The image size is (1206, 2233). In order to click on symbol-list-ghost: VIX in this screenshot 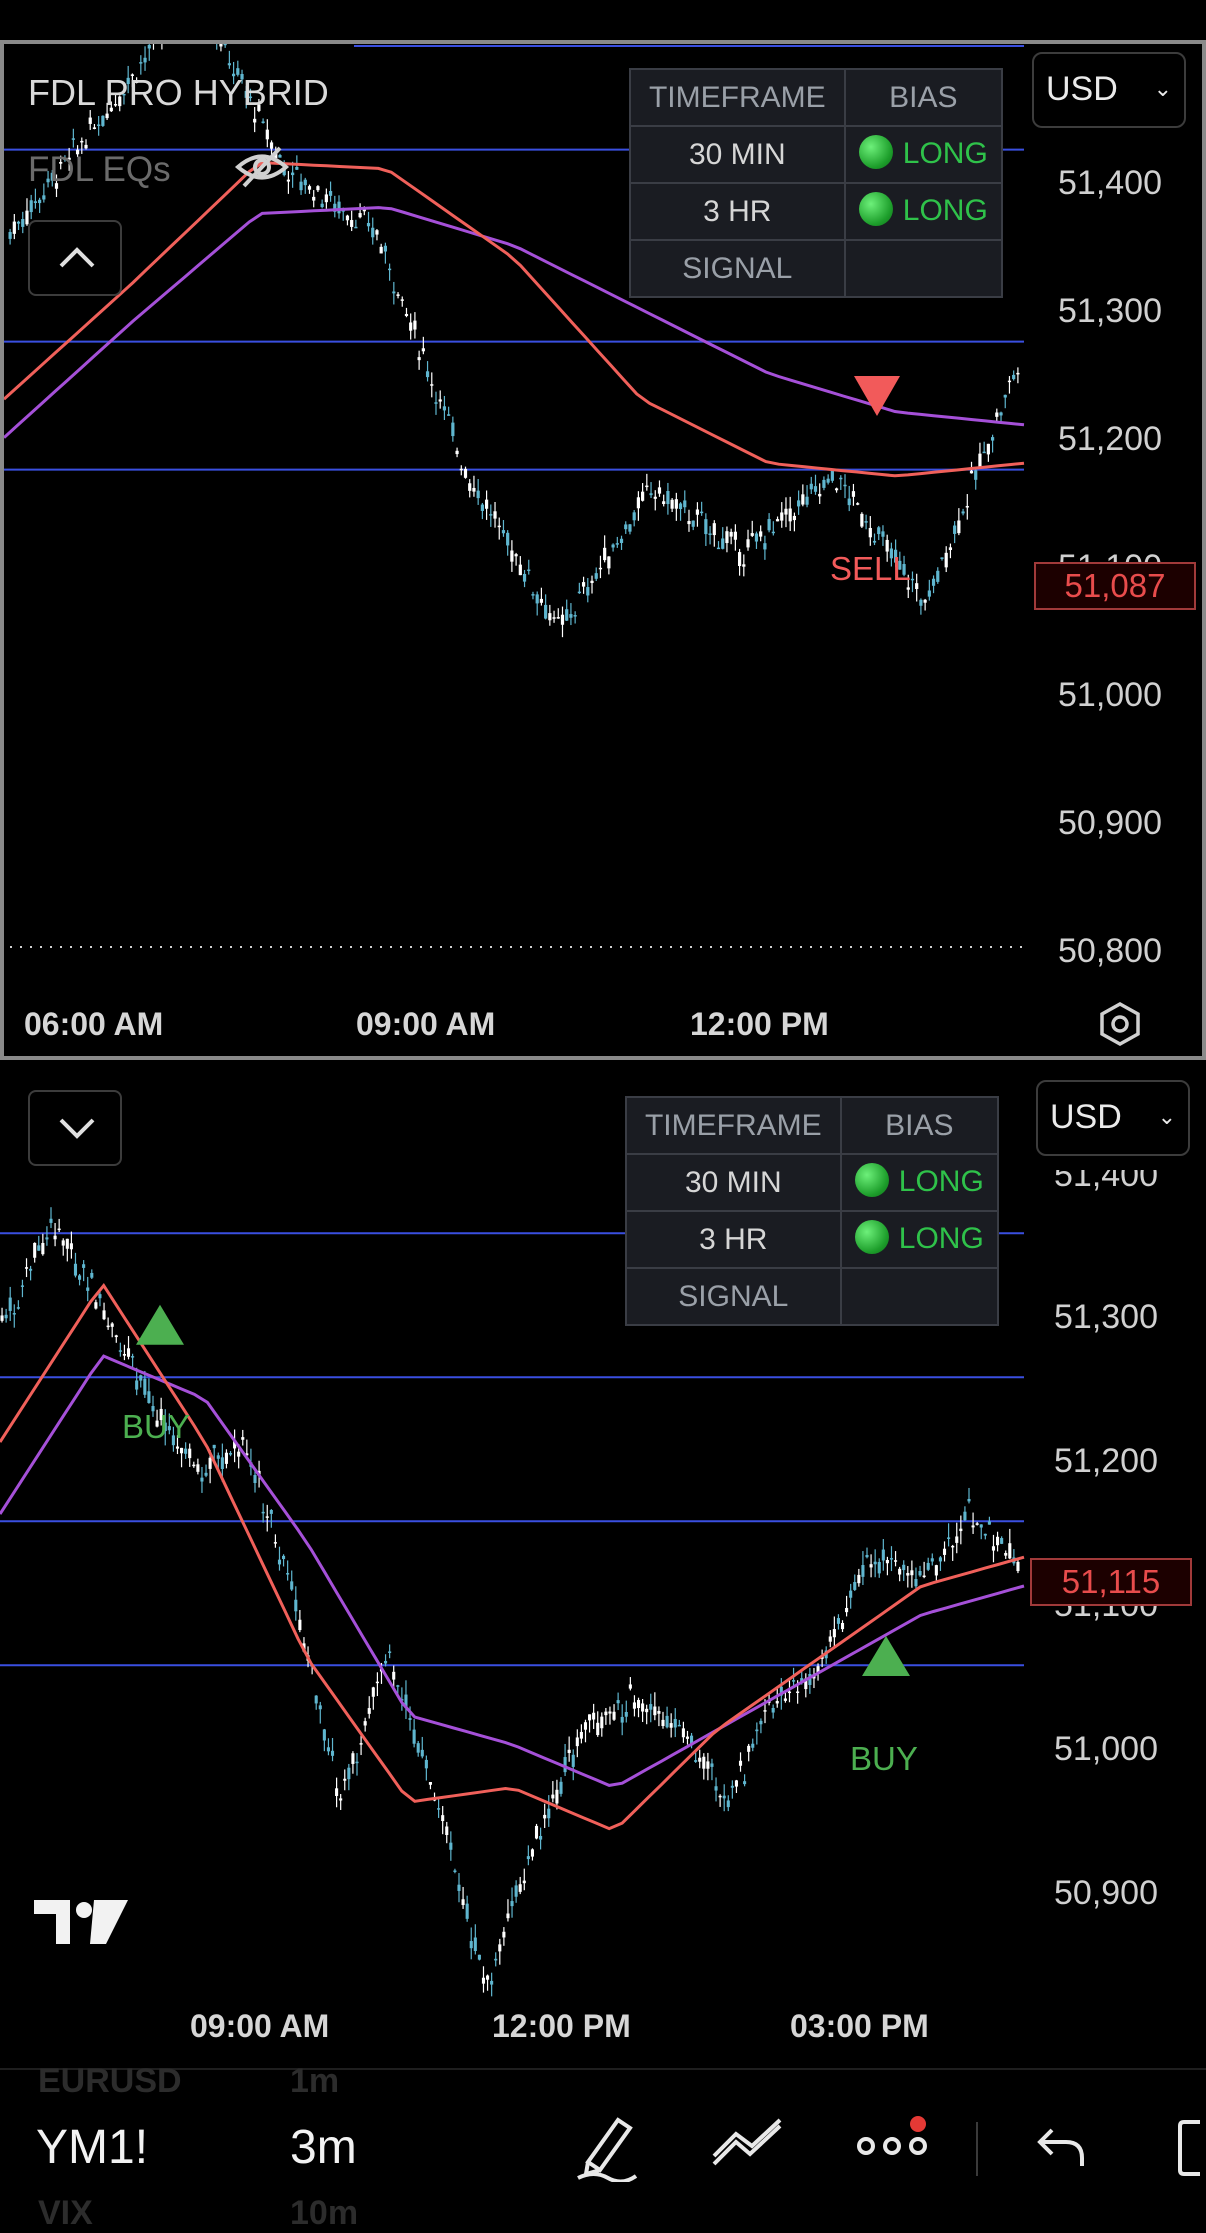, I will do `click(65, 2213)`.